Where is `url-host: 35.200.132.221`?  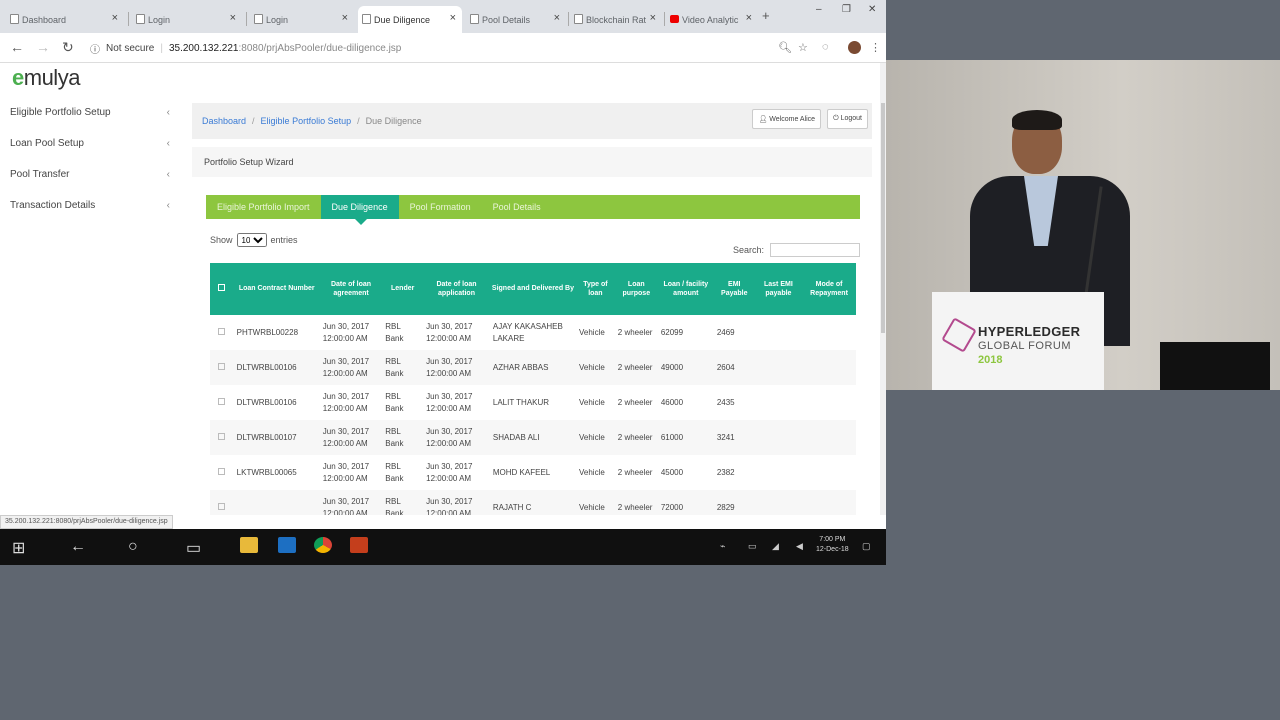 url-host: 35.200.132.221 is located at coordinates (203, 48).